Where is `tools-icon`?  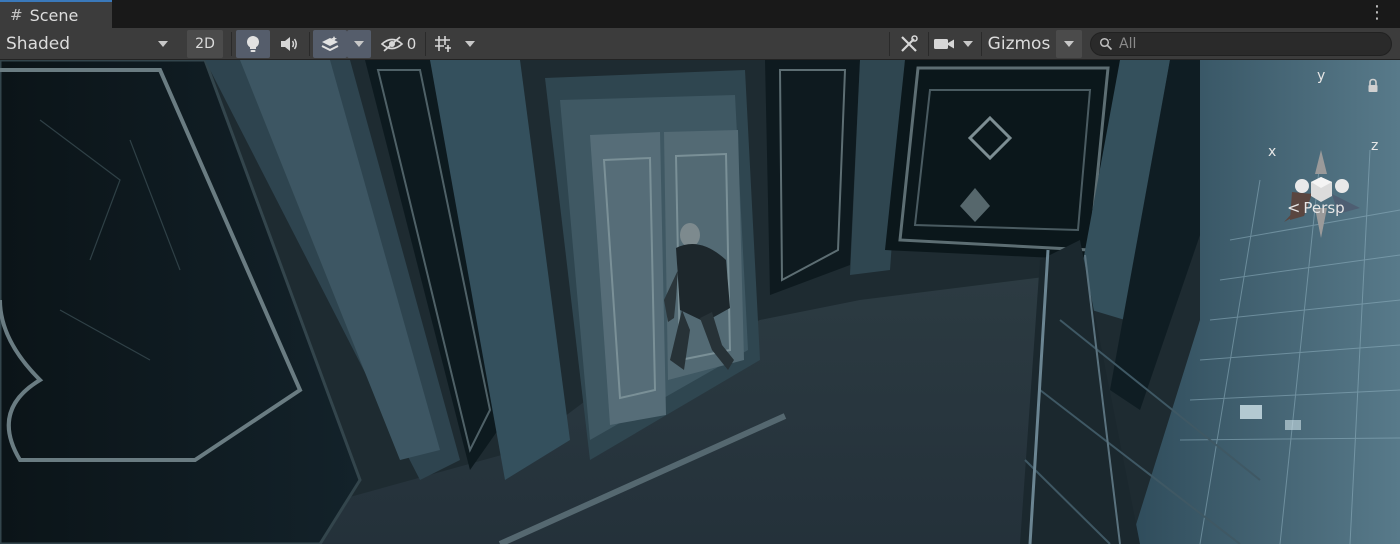 tools-icon is located at coordinates (909, 43).